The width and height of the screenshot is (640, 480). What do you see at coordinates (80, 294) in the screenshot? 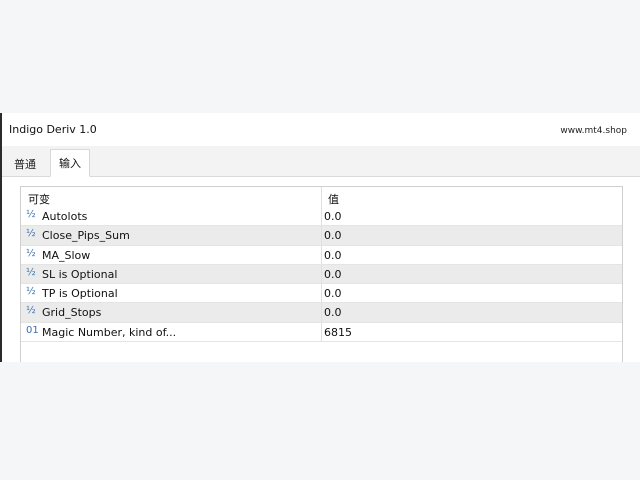
I see `parameter-name: TP is Optional` at bounding box center [80, 294].